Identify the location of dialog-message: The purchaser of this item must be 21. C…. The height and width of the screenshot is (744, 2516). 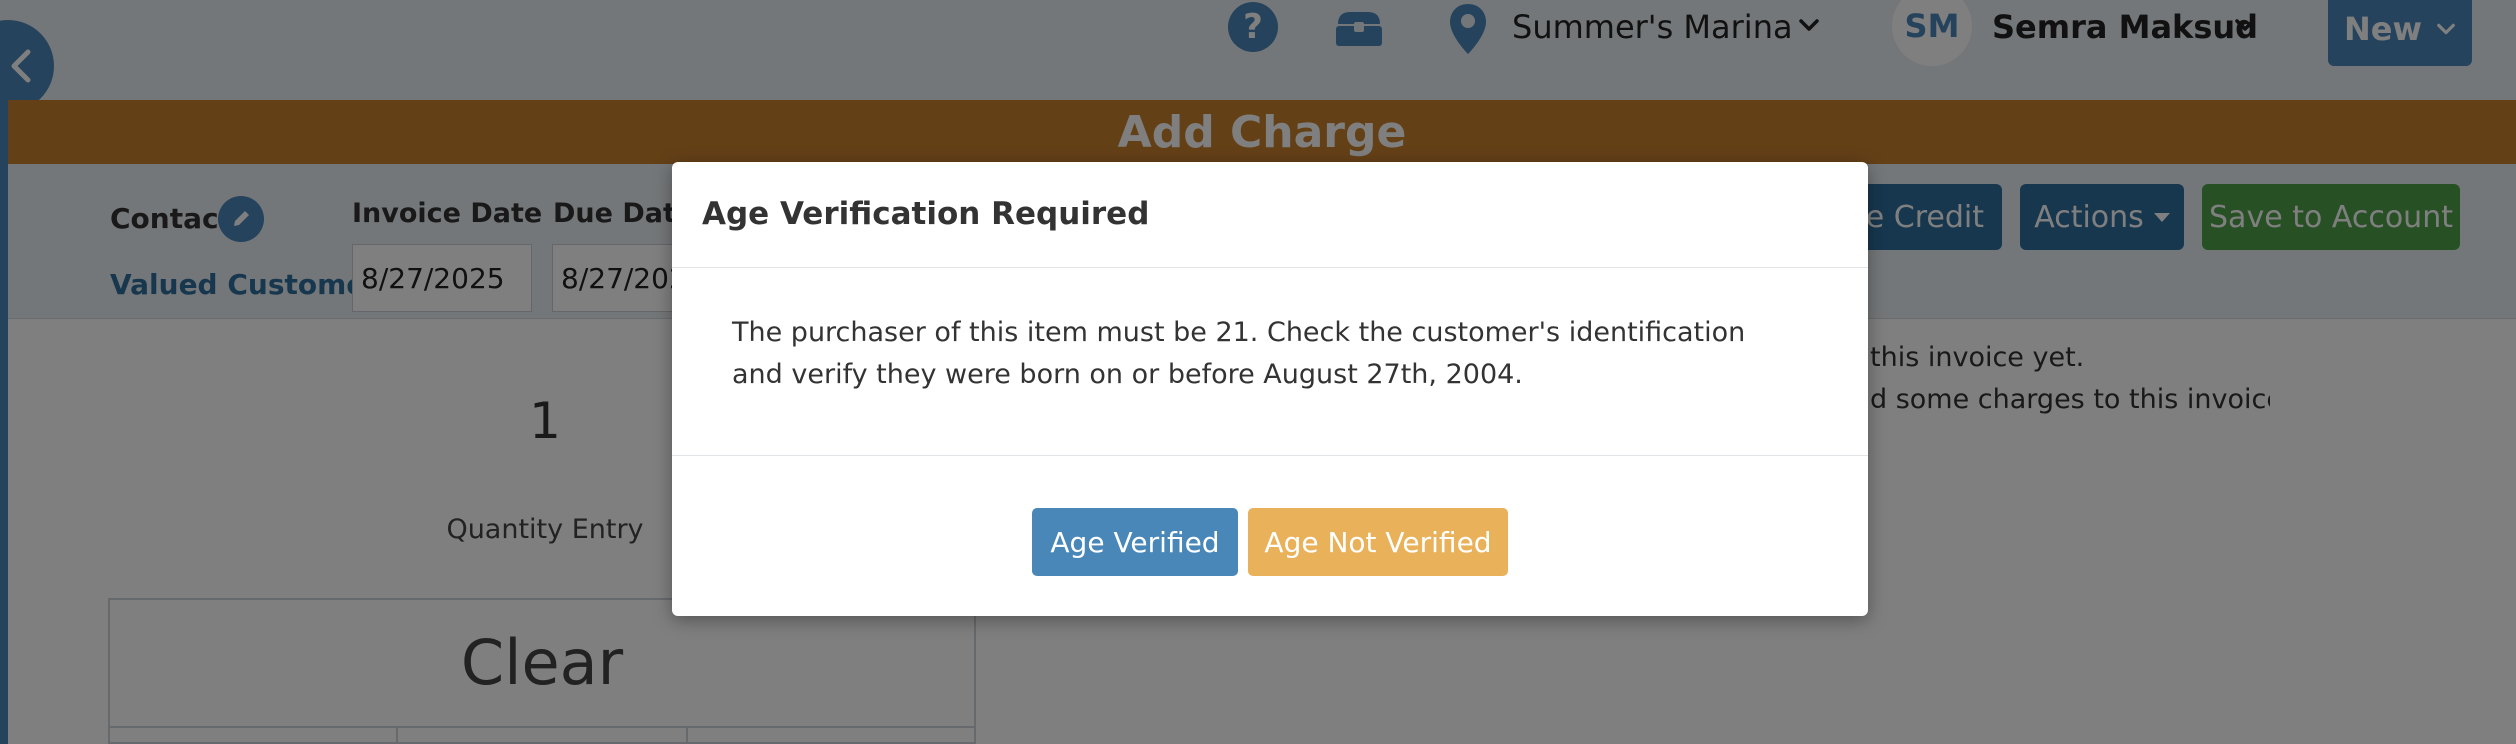
(1239, 353).